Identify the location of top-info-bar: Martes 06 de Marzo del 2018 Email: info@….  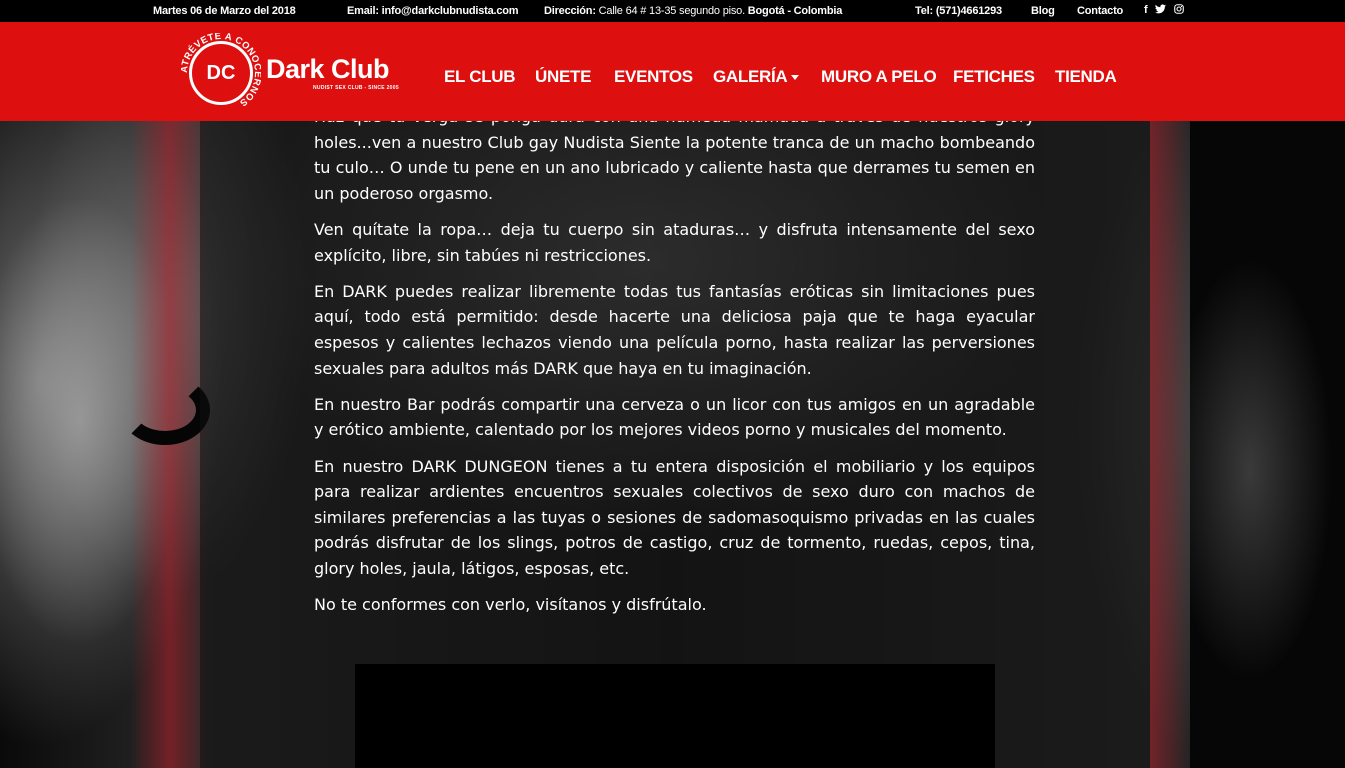
(672, 11).